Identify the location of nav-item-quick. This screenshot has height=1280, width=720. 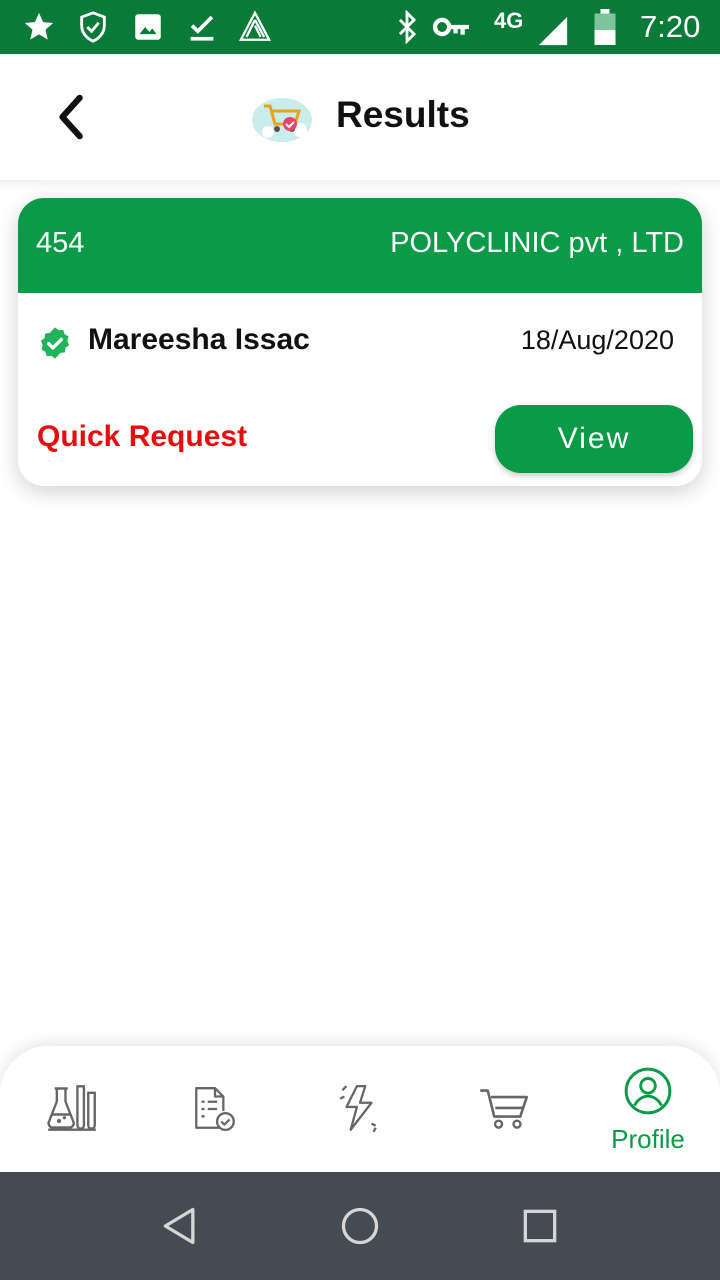
(358, 1109).